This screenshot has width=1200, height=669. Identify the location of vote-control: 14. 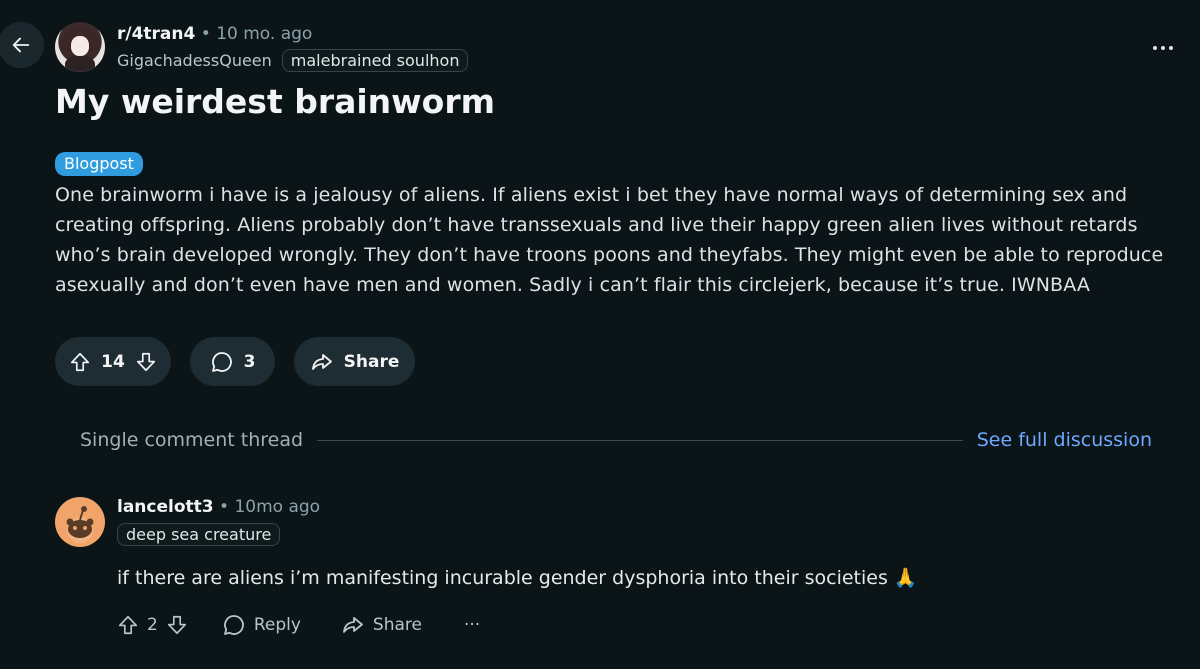
(113, 361).